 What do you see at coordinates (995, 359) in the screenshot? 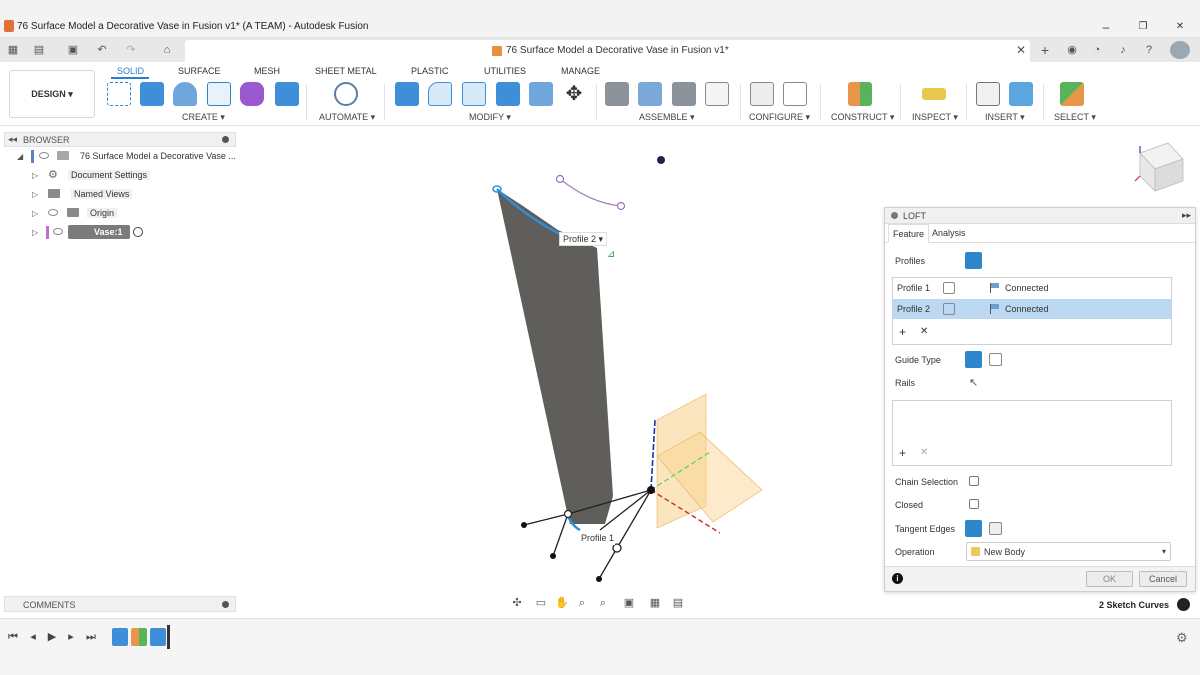
I see `guide-type-centerline-icon` at bounding box center [995, 359].